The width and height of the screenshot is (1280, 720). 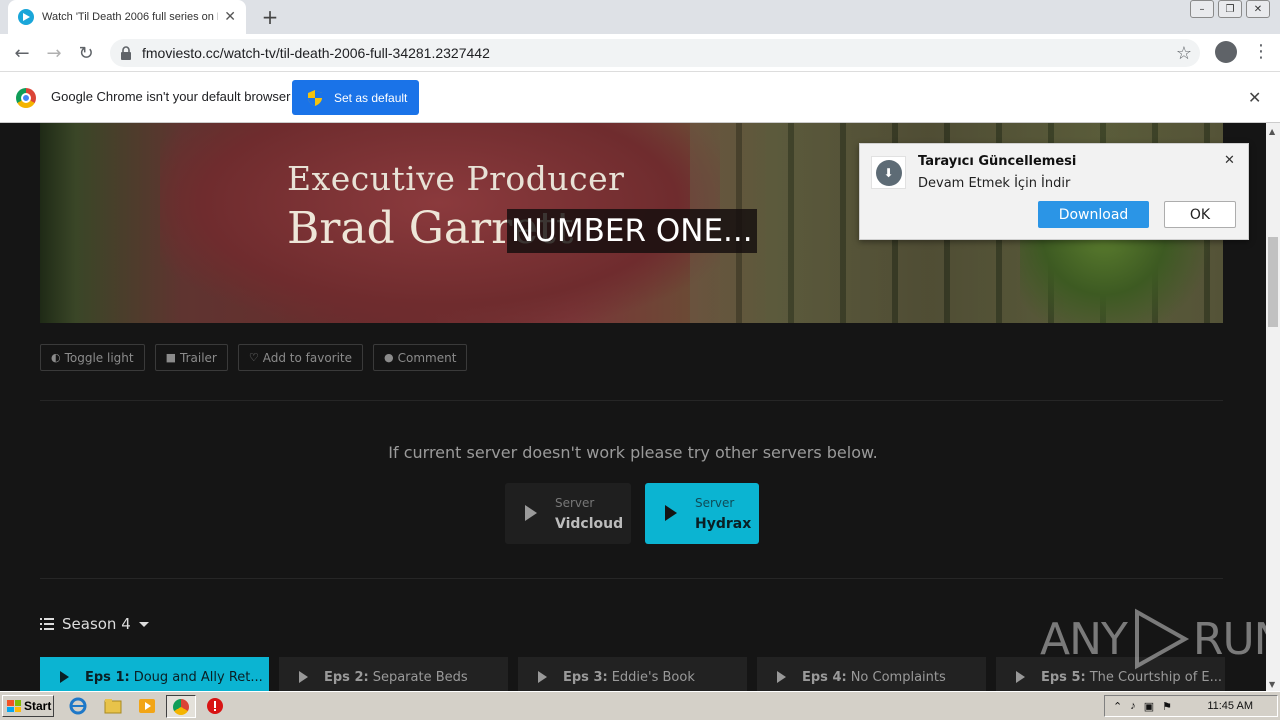 I want to click on server-label: Server, so click(x=575, y=503).